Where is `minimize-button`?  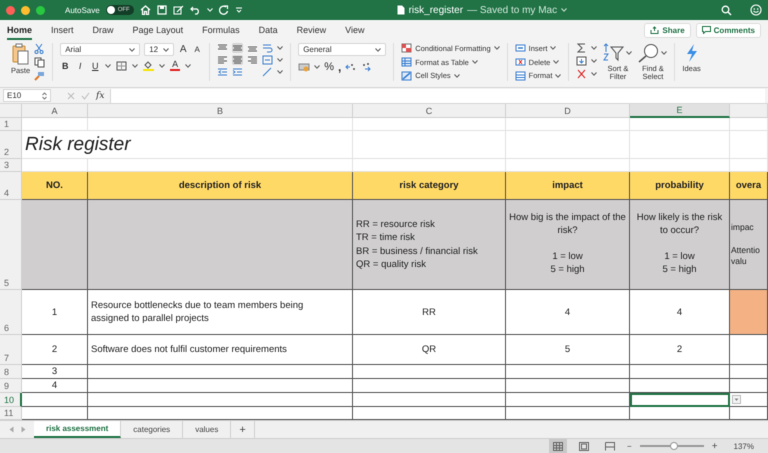
minimize-button is located at coordinates (25, 10).